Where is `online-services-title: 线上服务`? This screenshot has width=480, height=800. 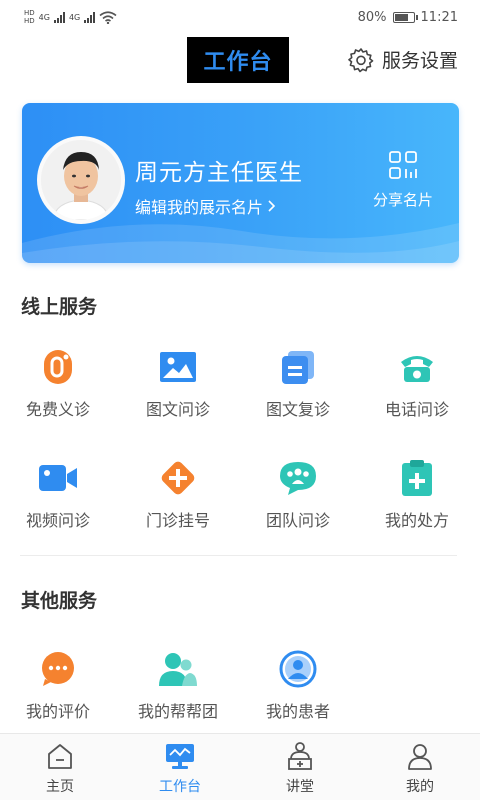 online-services-title: 线上服务 is located at coordinates (59, 307).